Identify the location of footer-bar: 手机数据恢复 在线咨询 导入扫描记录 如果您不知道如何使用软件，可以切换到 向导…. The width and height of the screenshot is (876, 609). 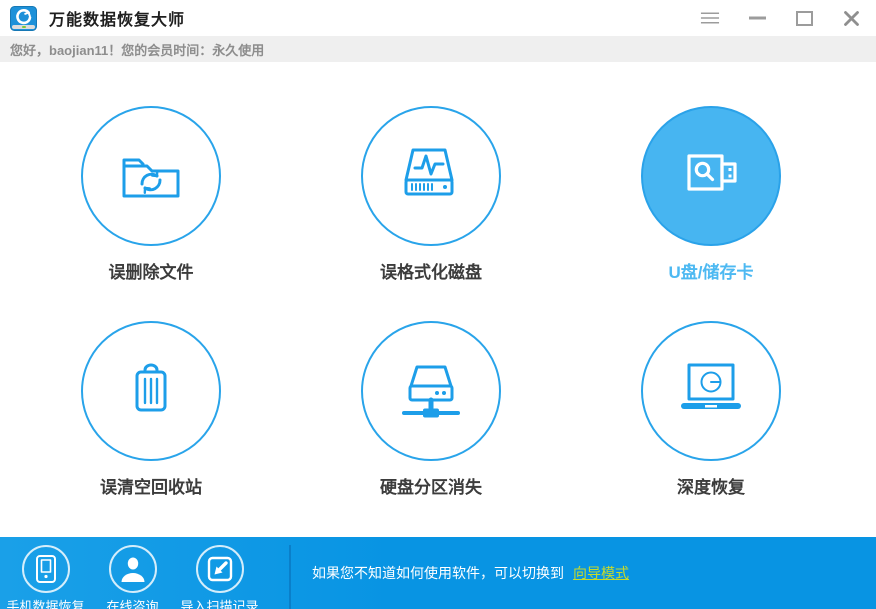
(438, 573).